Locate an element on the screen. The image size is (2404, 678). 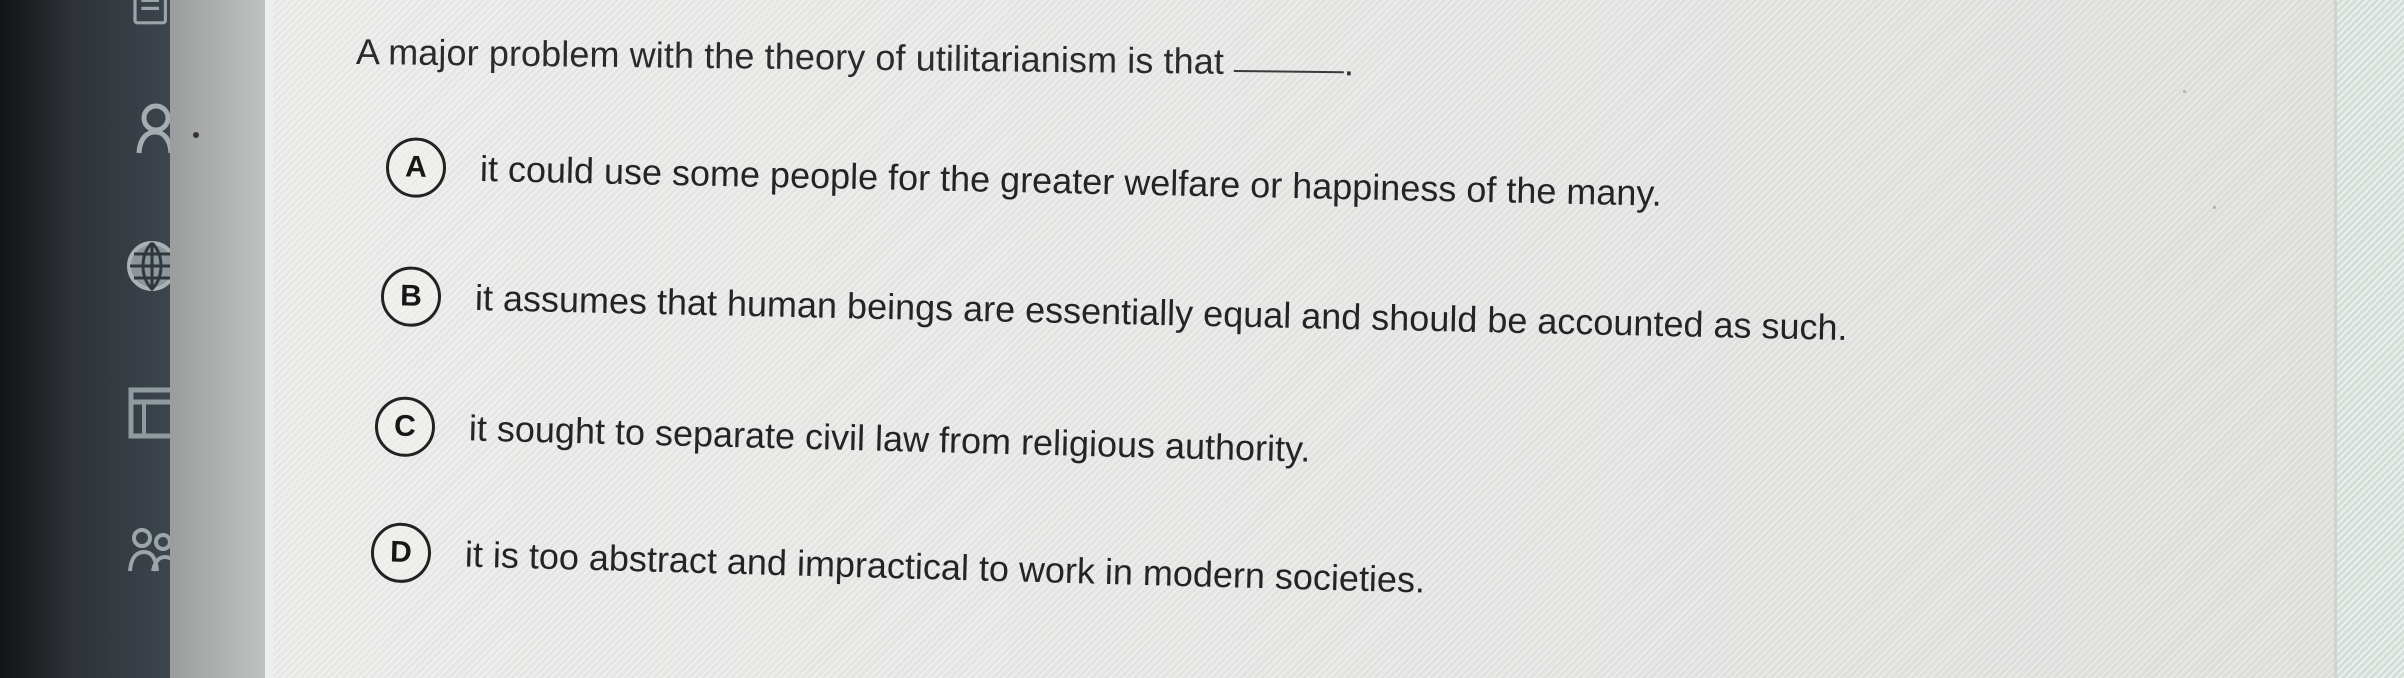
choice-marker-b: B is located at coordinates (411, 297).